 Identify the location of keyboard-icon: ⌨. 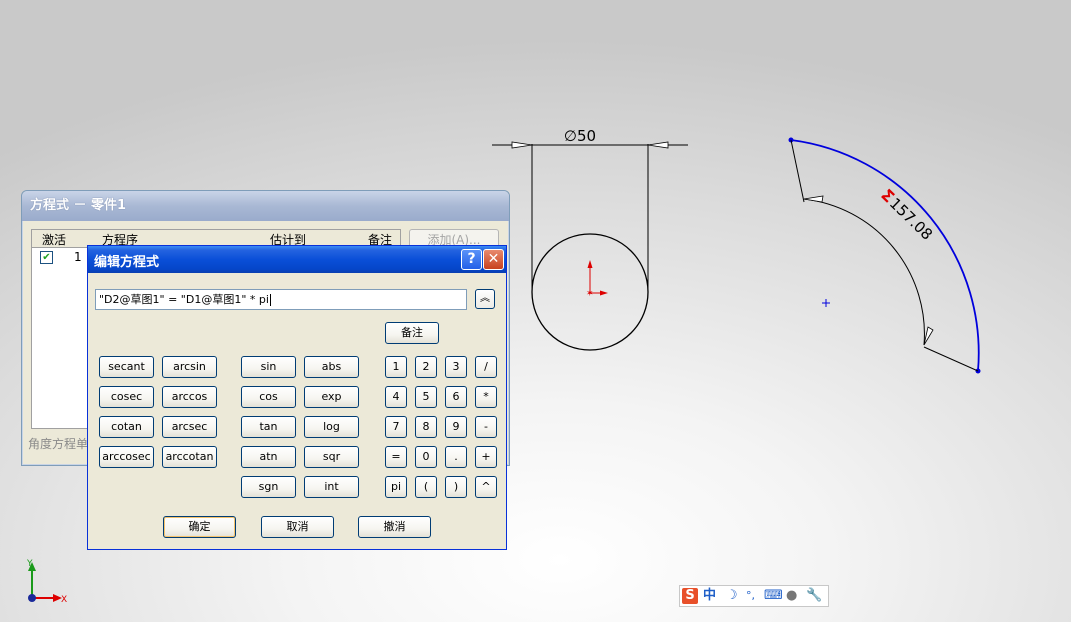
(773, 596).